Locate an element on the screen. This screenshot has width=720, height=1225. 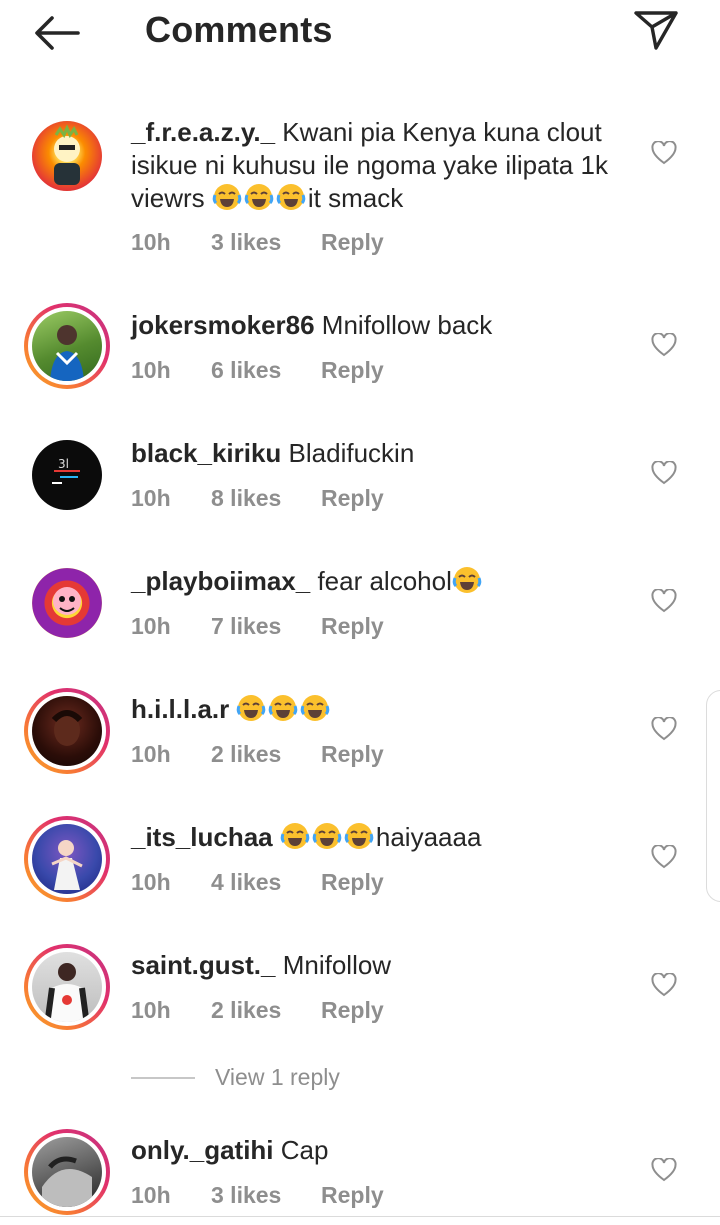
share-button is located at coordinates (656, 30).